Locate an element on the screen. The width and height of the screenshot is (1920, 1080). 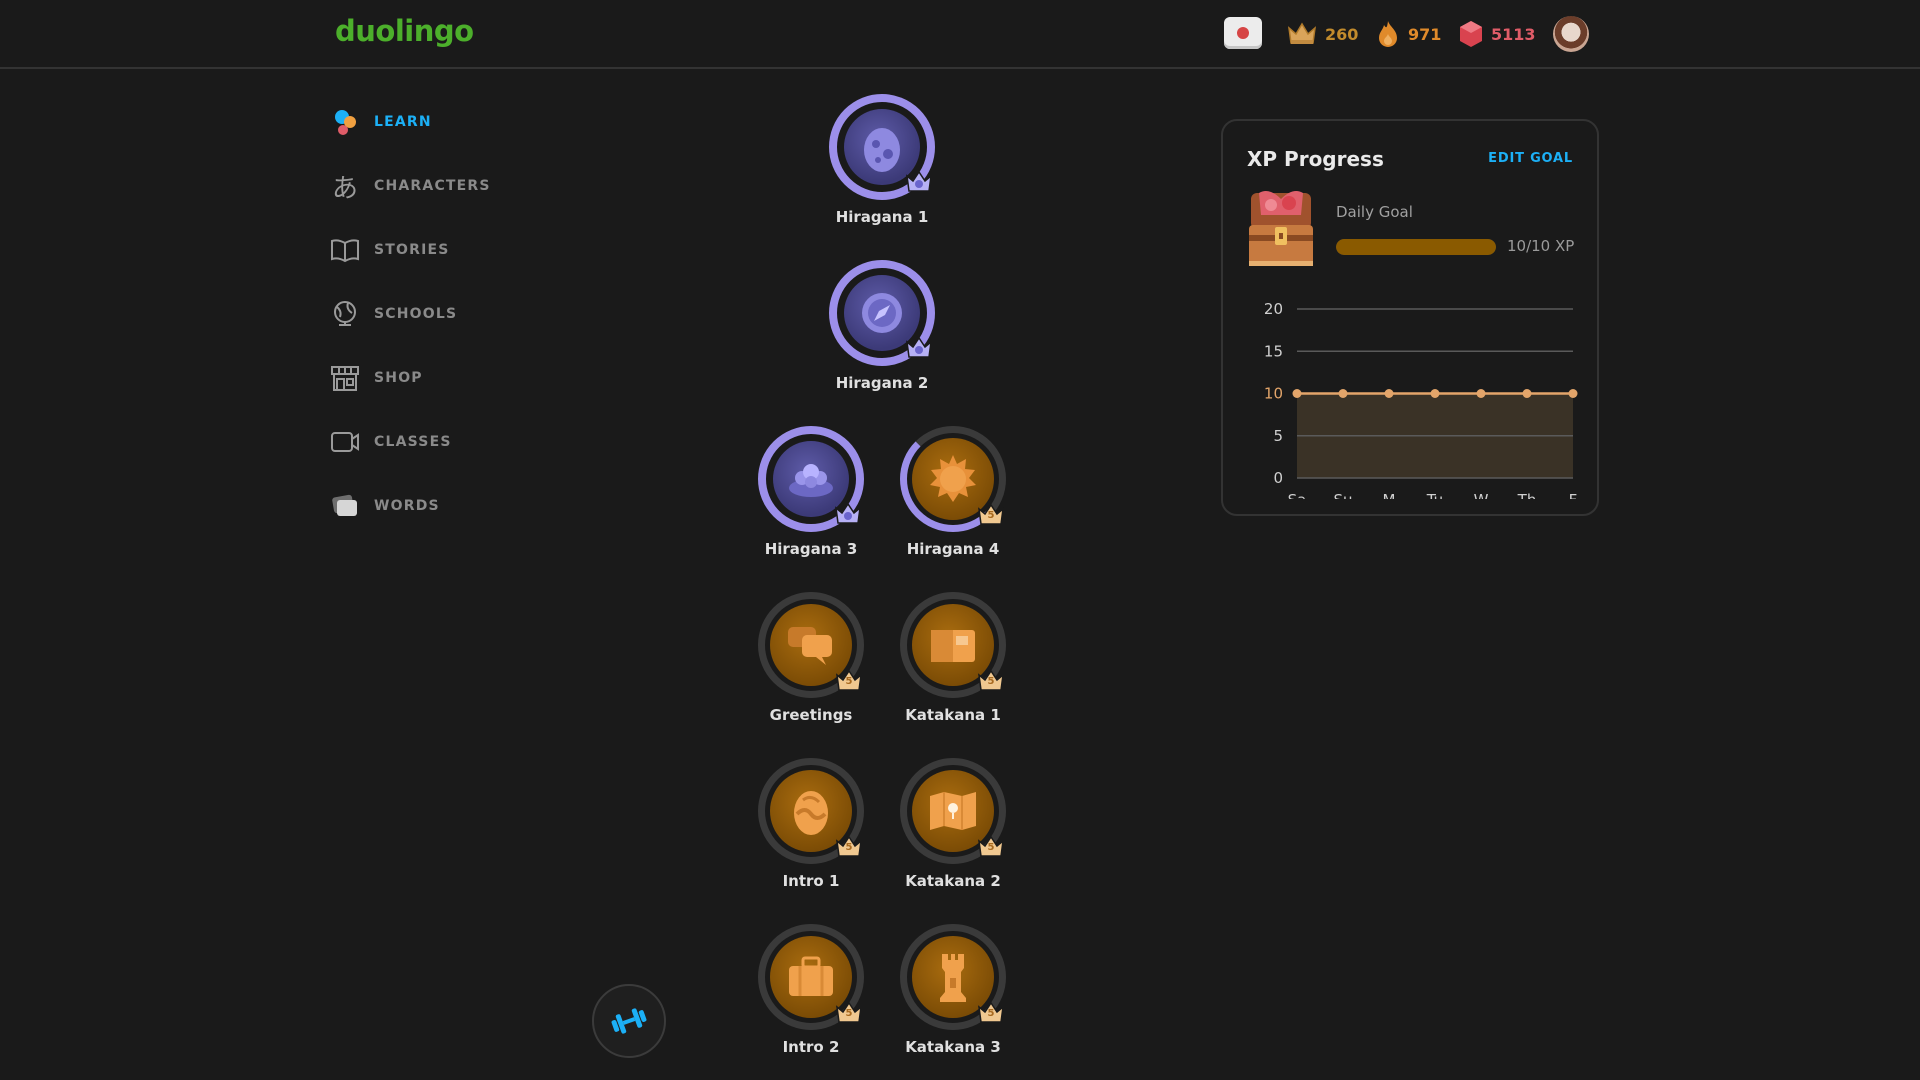
streak-counter: 971 is located at coordinates (1408, 34).